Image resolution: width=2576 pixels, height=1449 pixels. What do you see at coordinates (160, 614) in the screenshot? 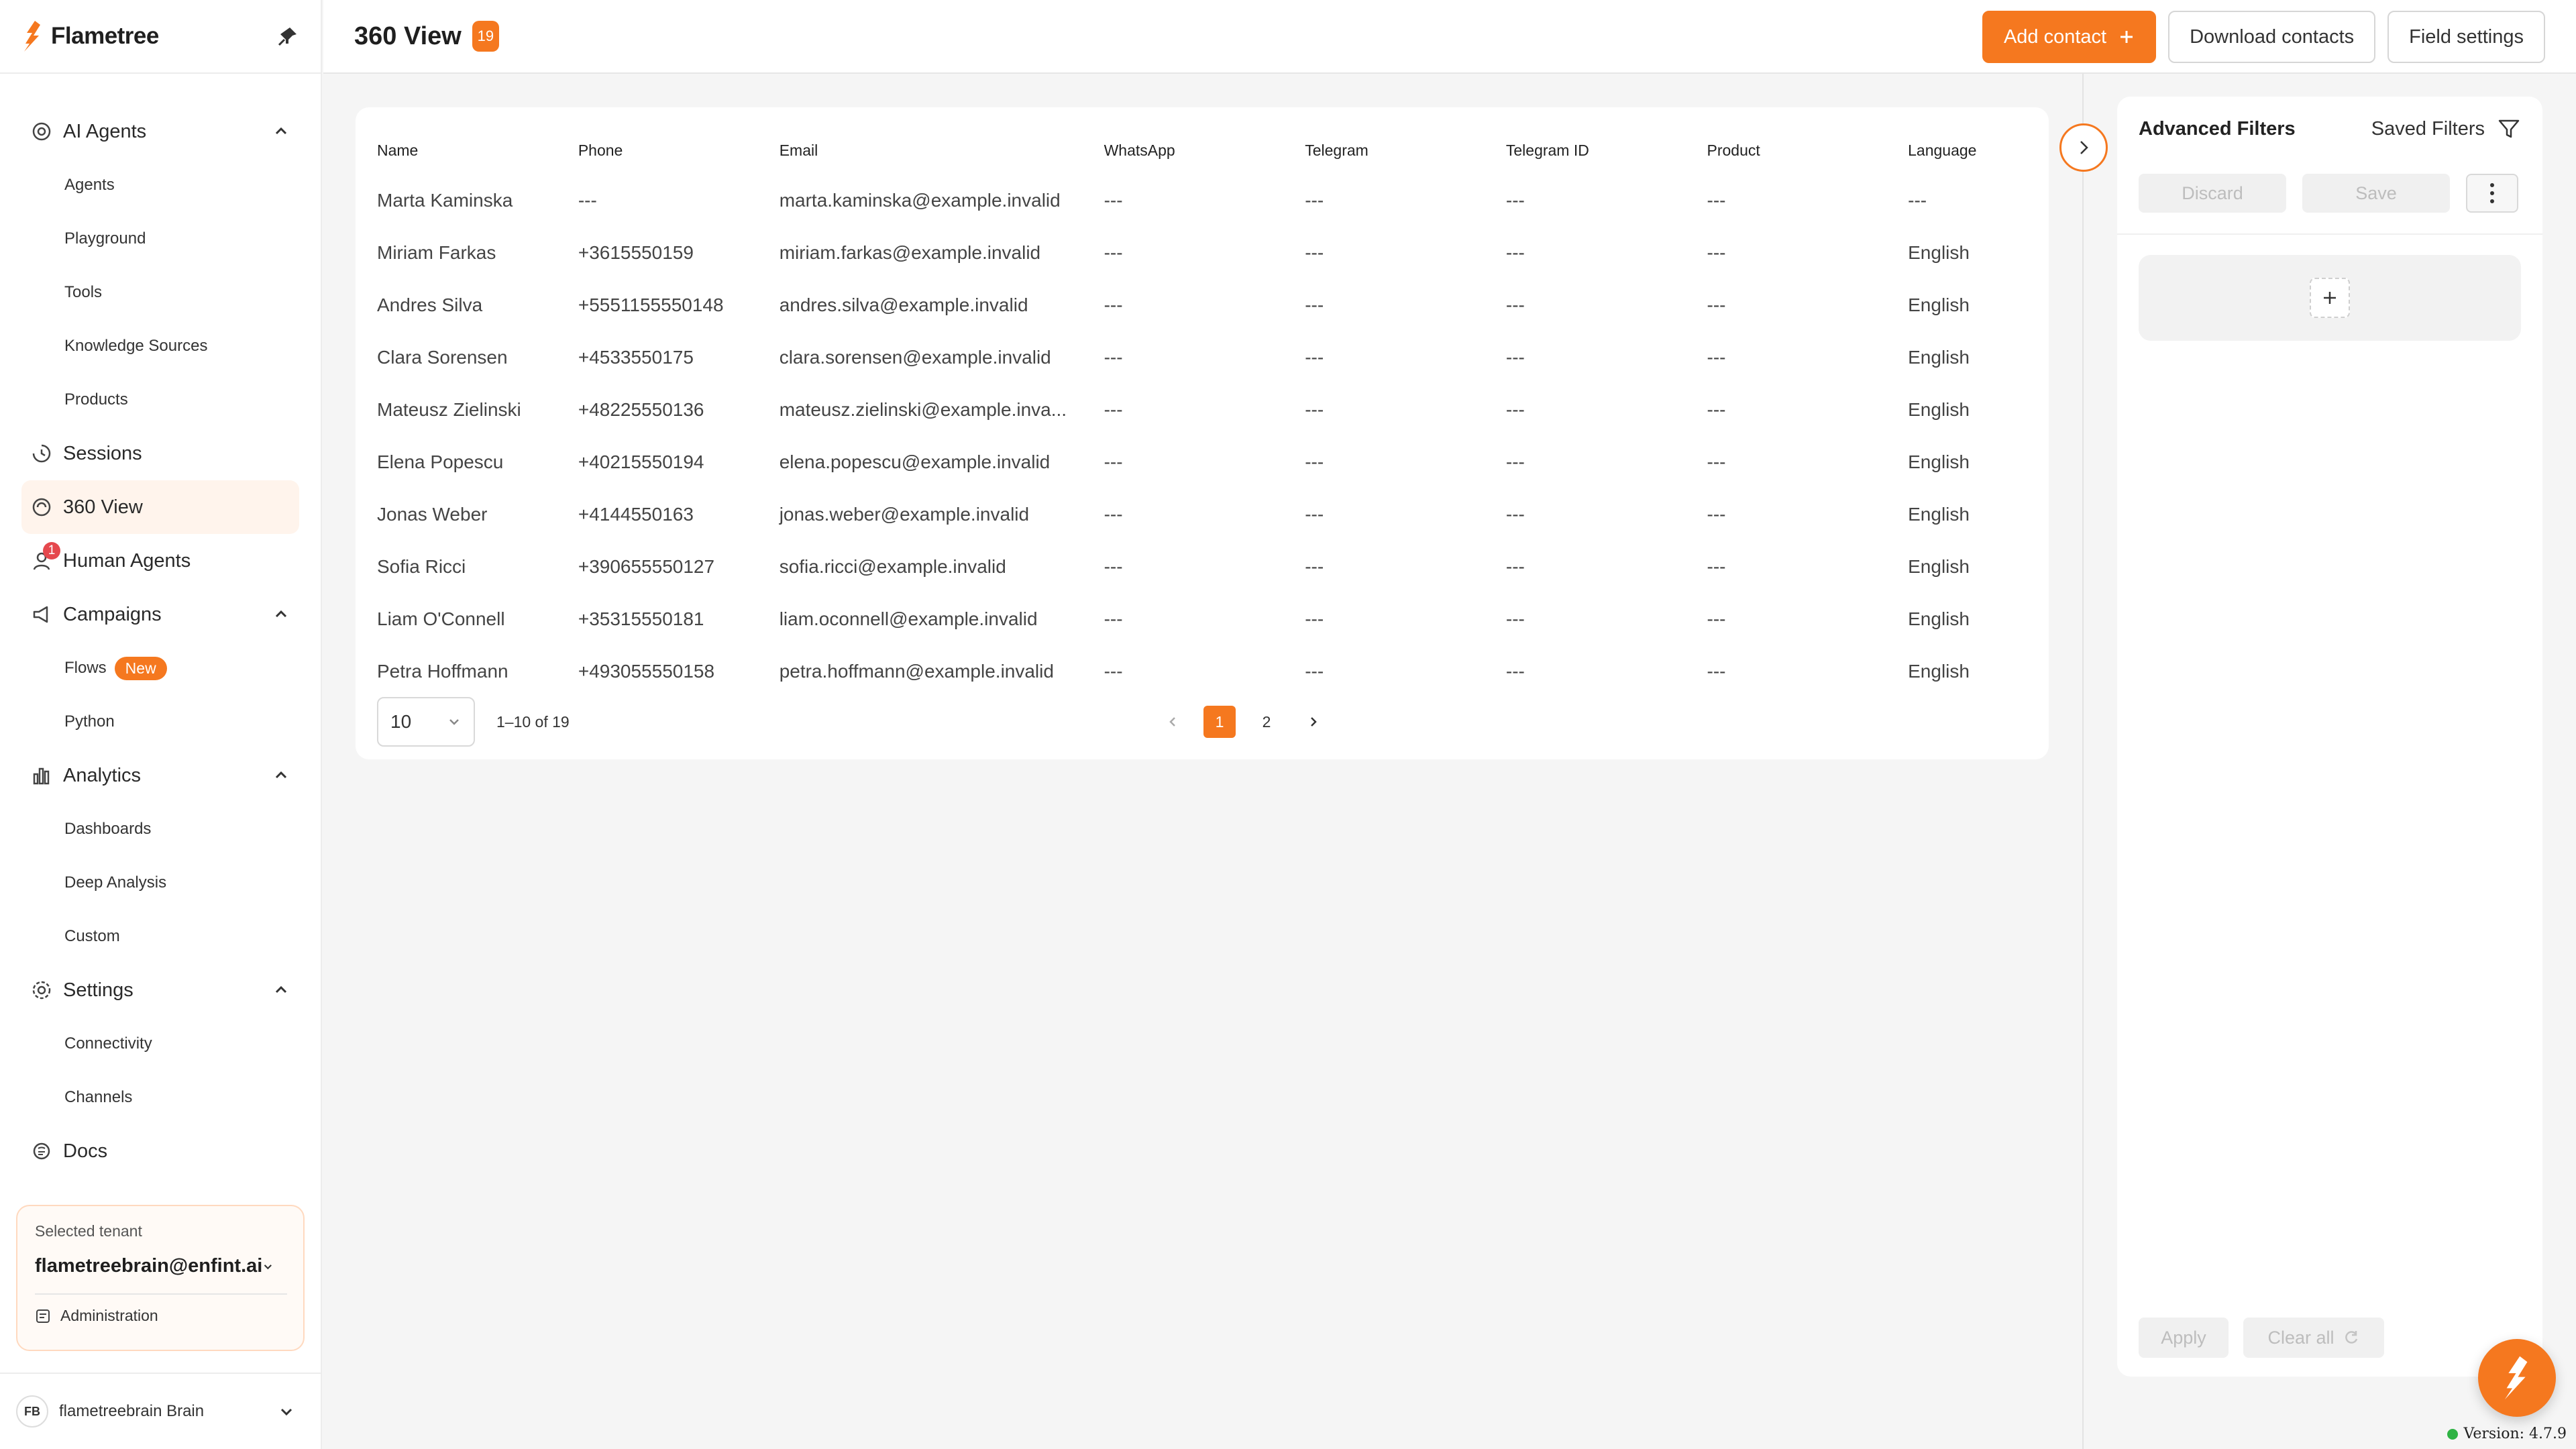
I see `nav-campaigns: Campaigns` at bounding box center [160, 614].